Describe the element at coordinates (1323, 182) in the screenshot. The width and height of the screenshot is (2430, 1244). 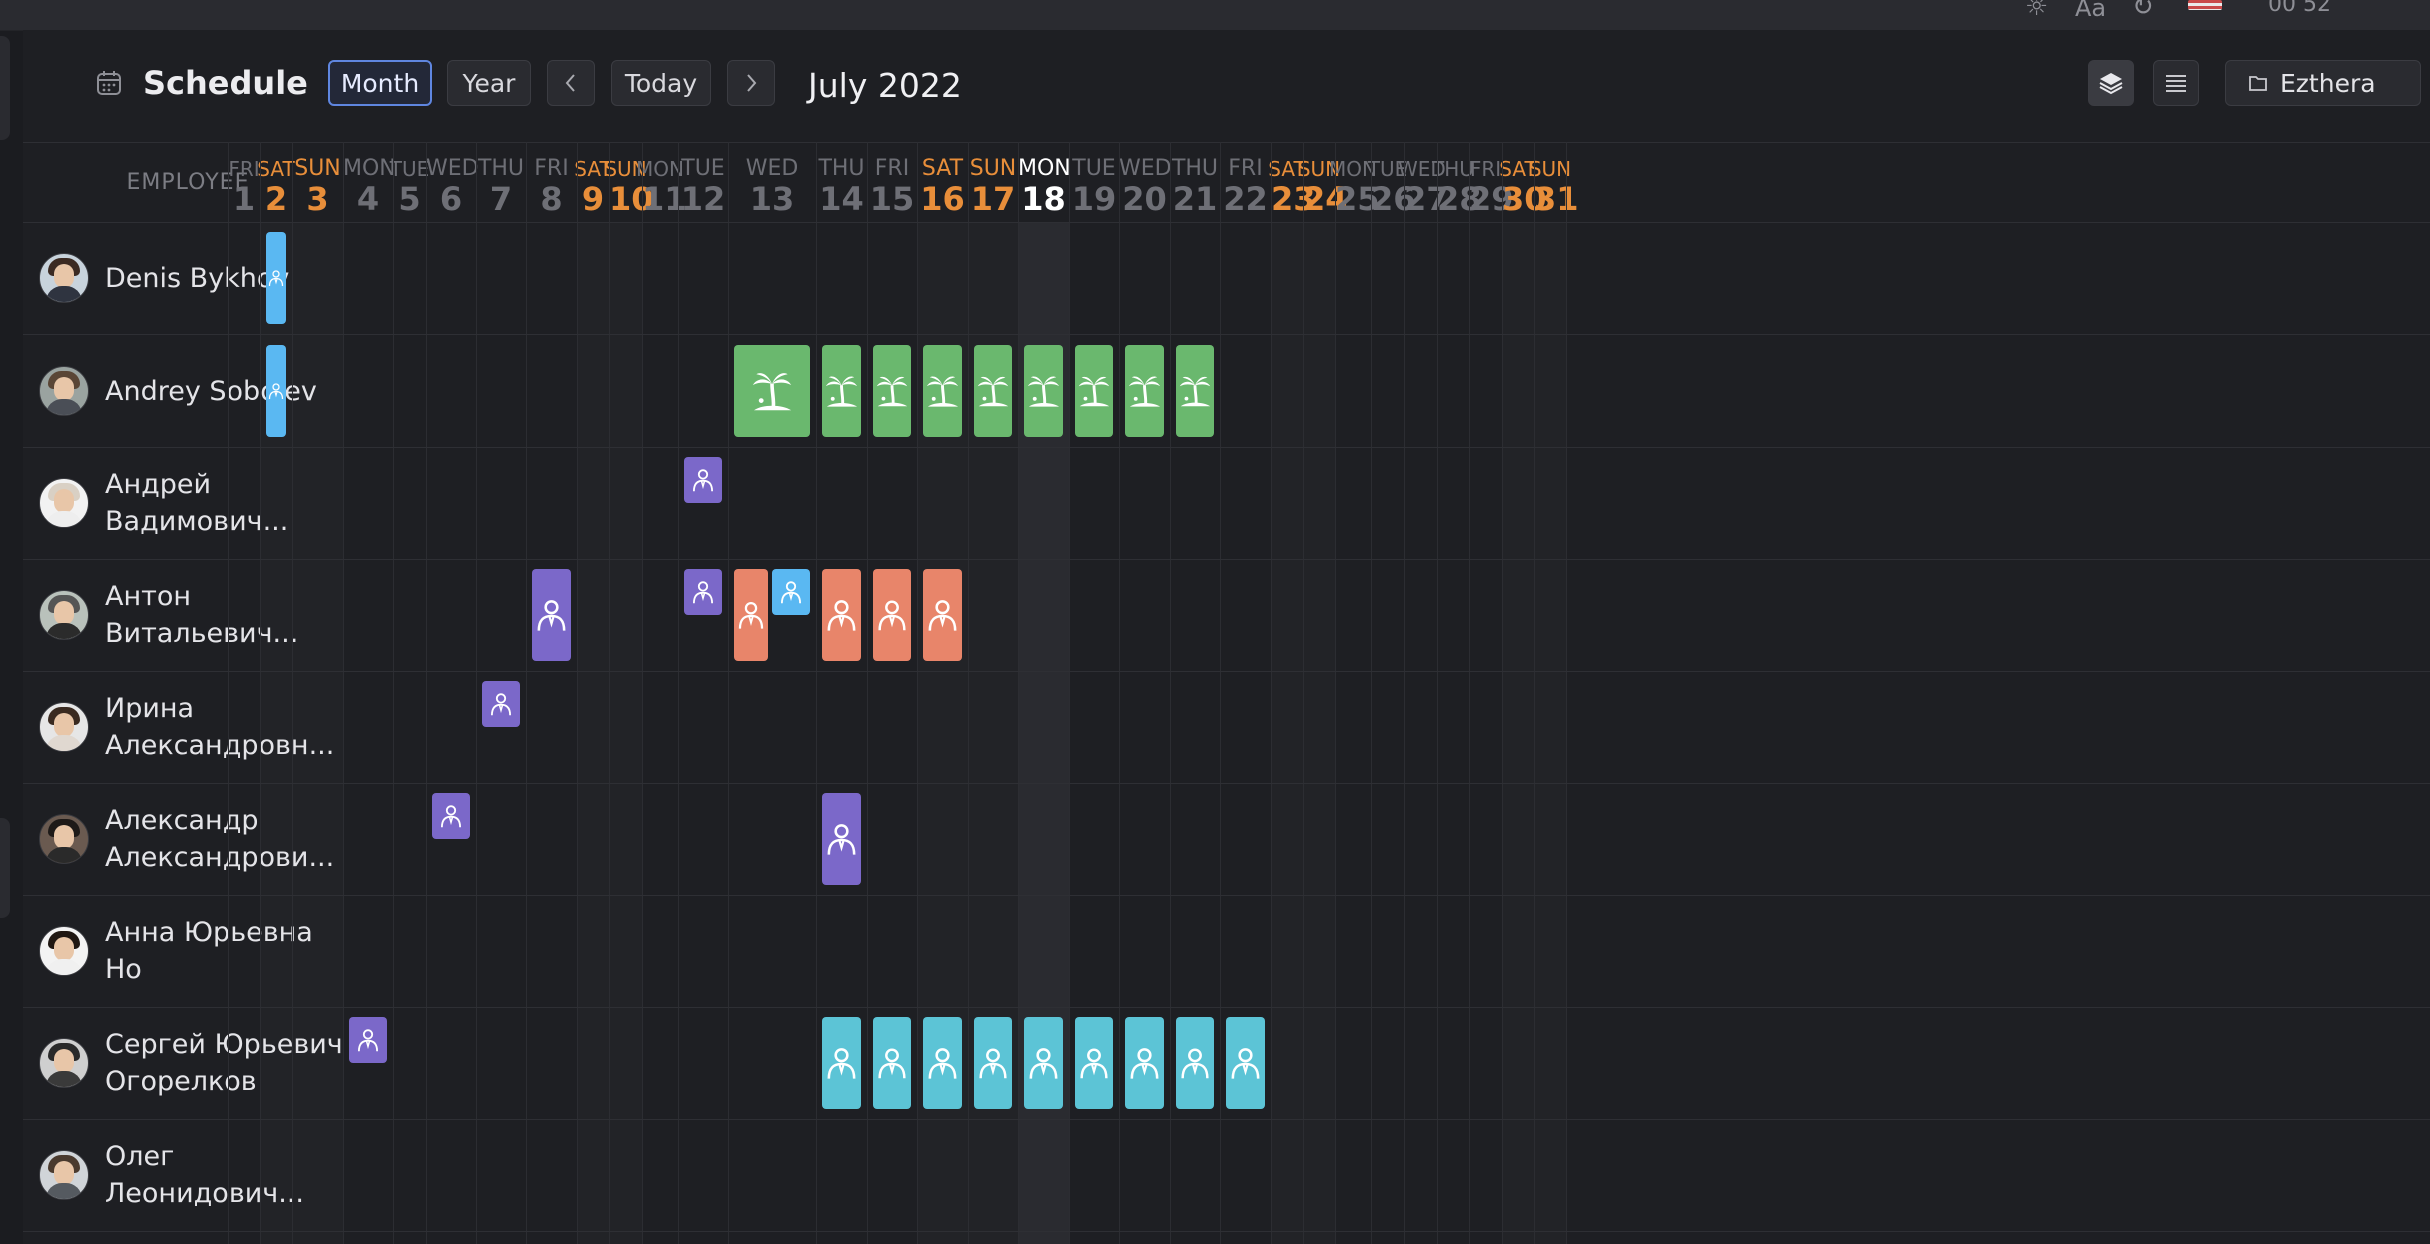
I see `day-header-24: SUN 24` at that location.